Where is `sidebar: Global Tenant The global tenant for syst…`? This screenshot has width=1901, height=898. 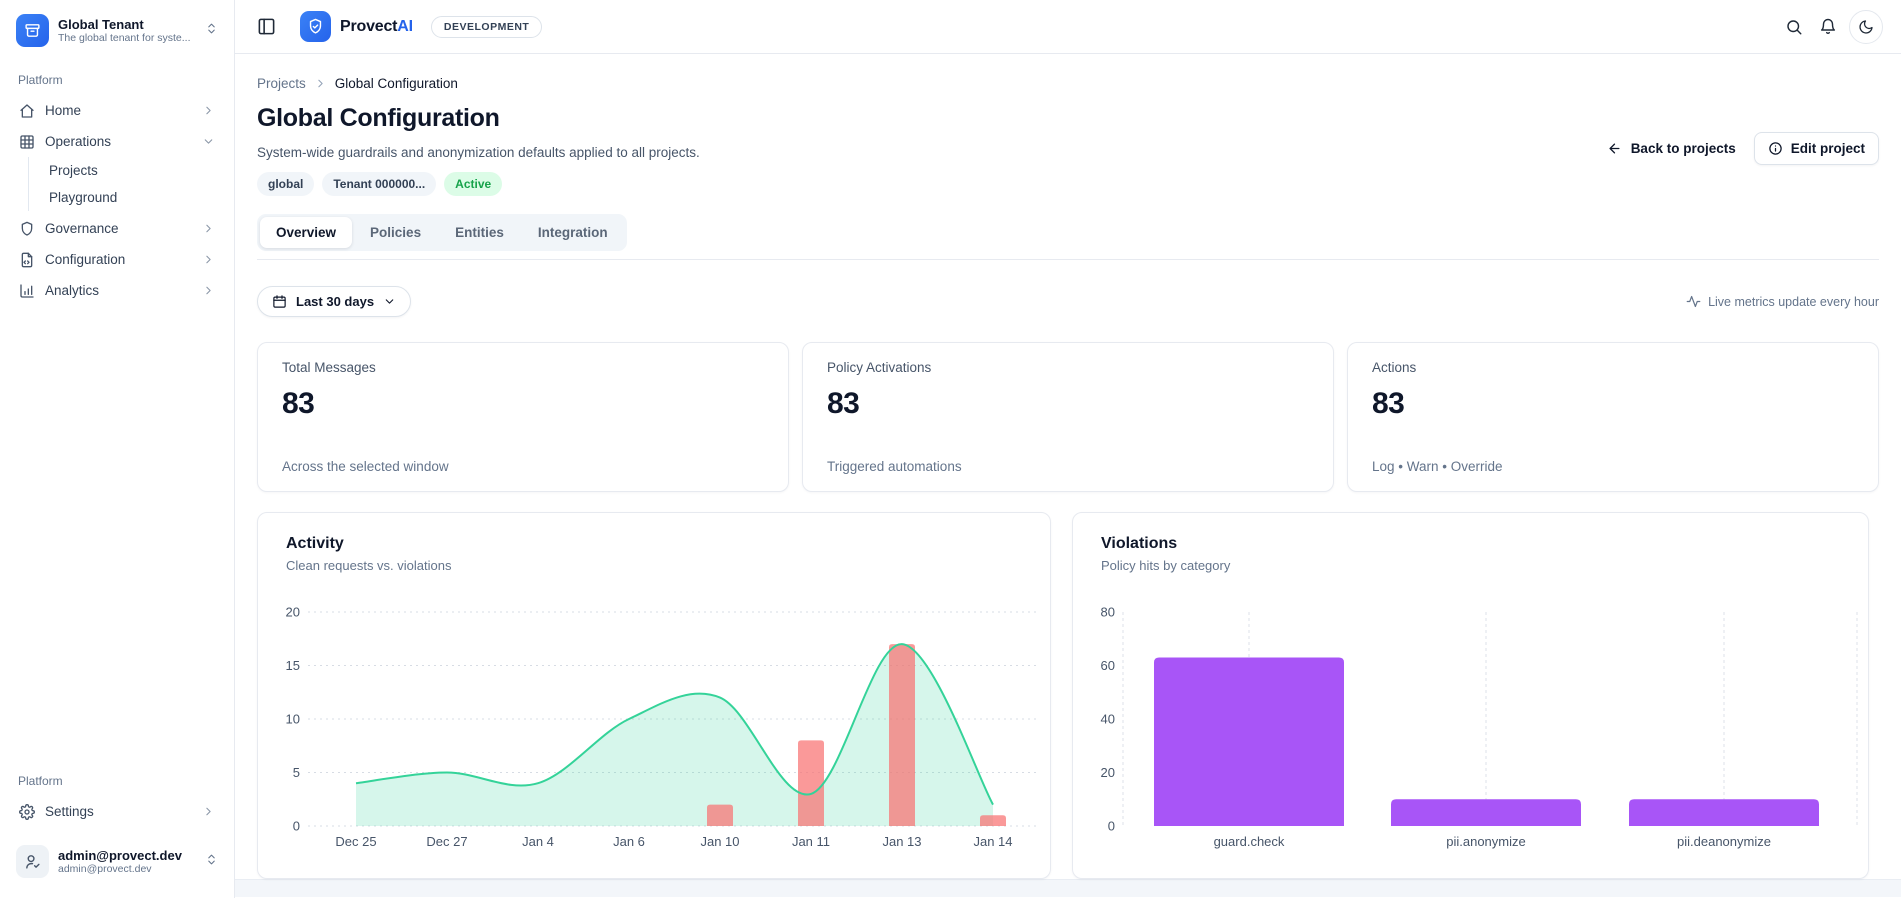 sidebar: Global Tenant The global tenant for syst… is located at coordinates (117, 449).